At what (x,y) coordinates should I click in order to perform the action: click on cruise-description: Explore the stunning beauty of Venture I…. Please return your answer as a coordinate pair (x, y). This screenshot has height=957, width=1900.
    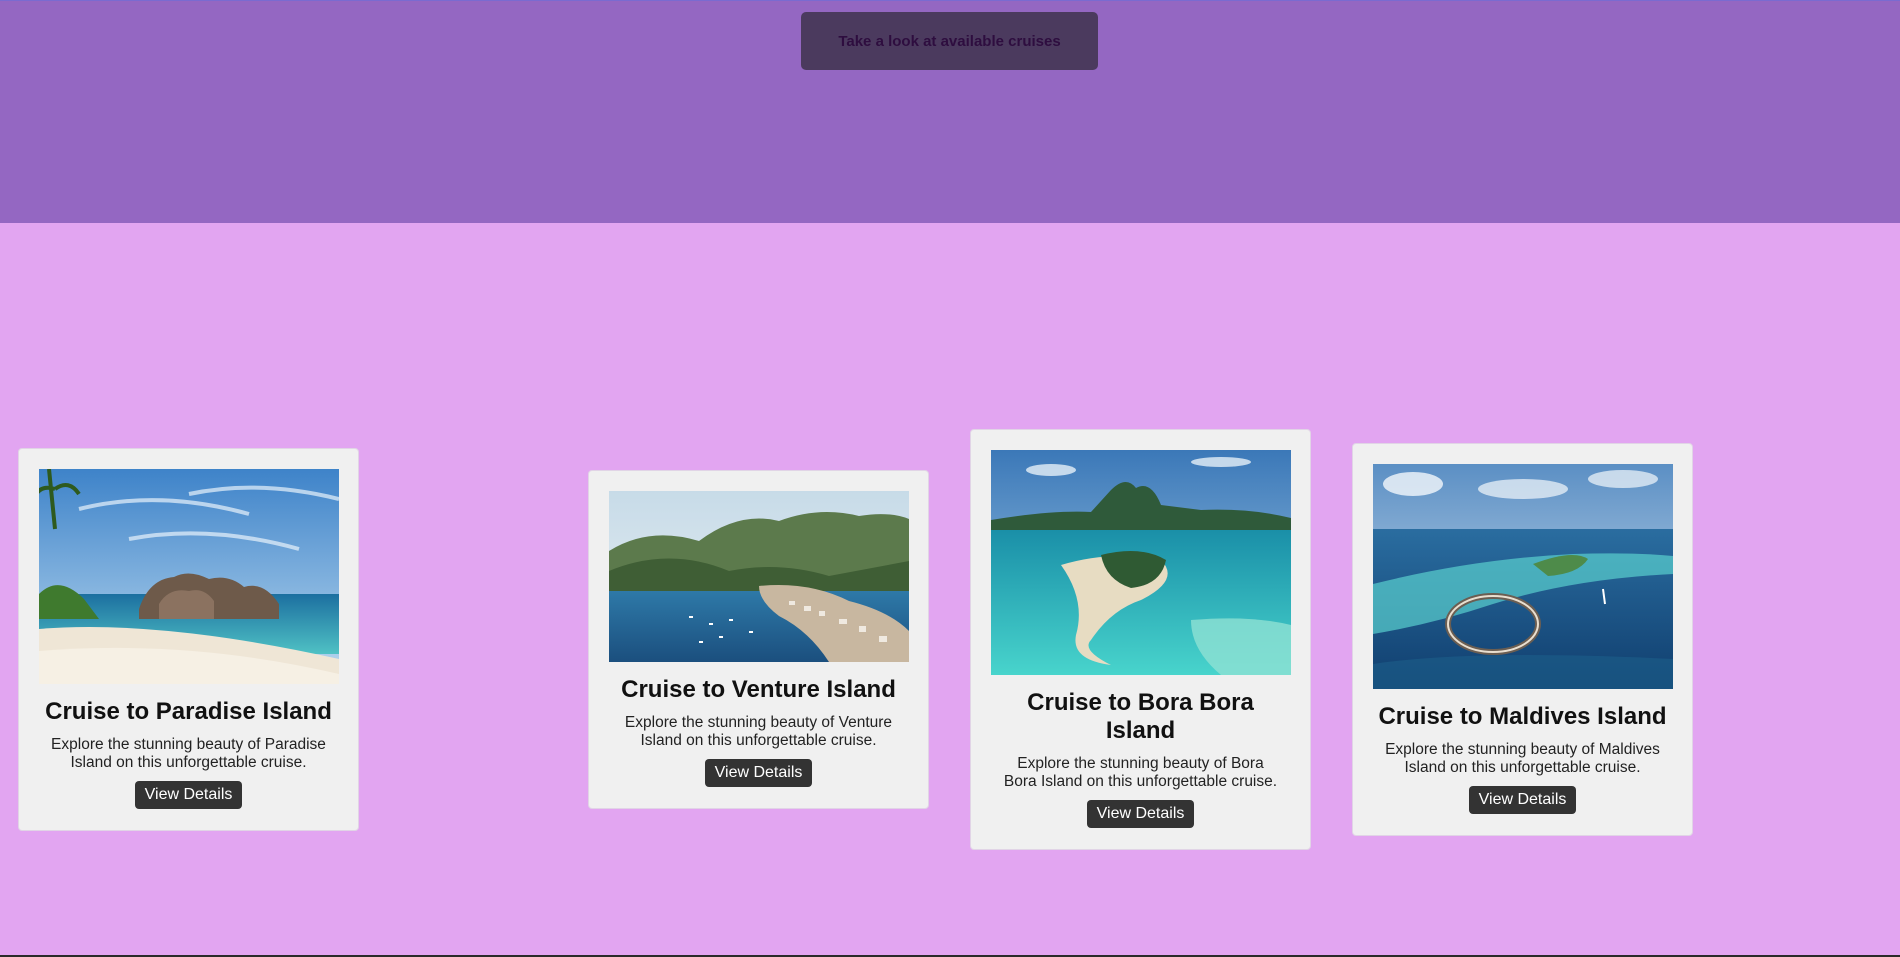
    Looking at the image, I should click on (758, 731).